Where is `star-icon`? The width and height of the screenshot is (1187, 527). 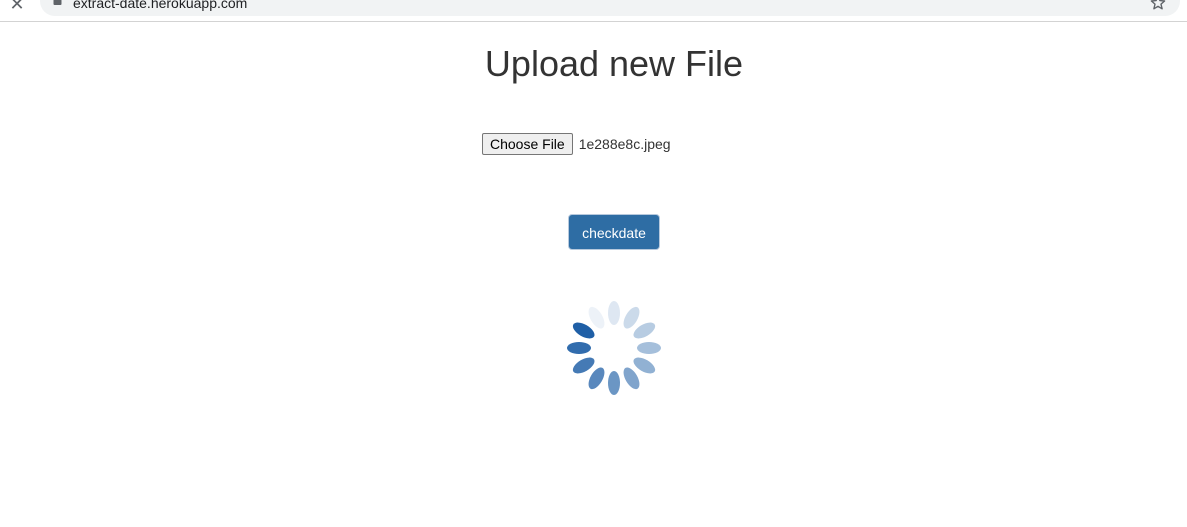
star-icon is located at coordinates (1158, 5).